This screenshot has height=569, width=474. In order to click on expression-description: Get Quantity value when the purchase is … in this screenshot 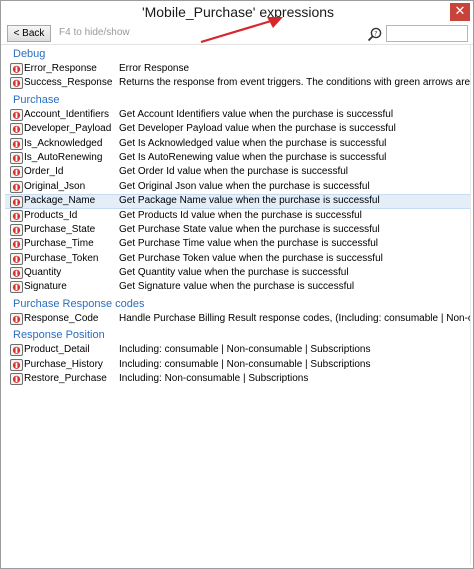, I will do `click(234, 273)`.